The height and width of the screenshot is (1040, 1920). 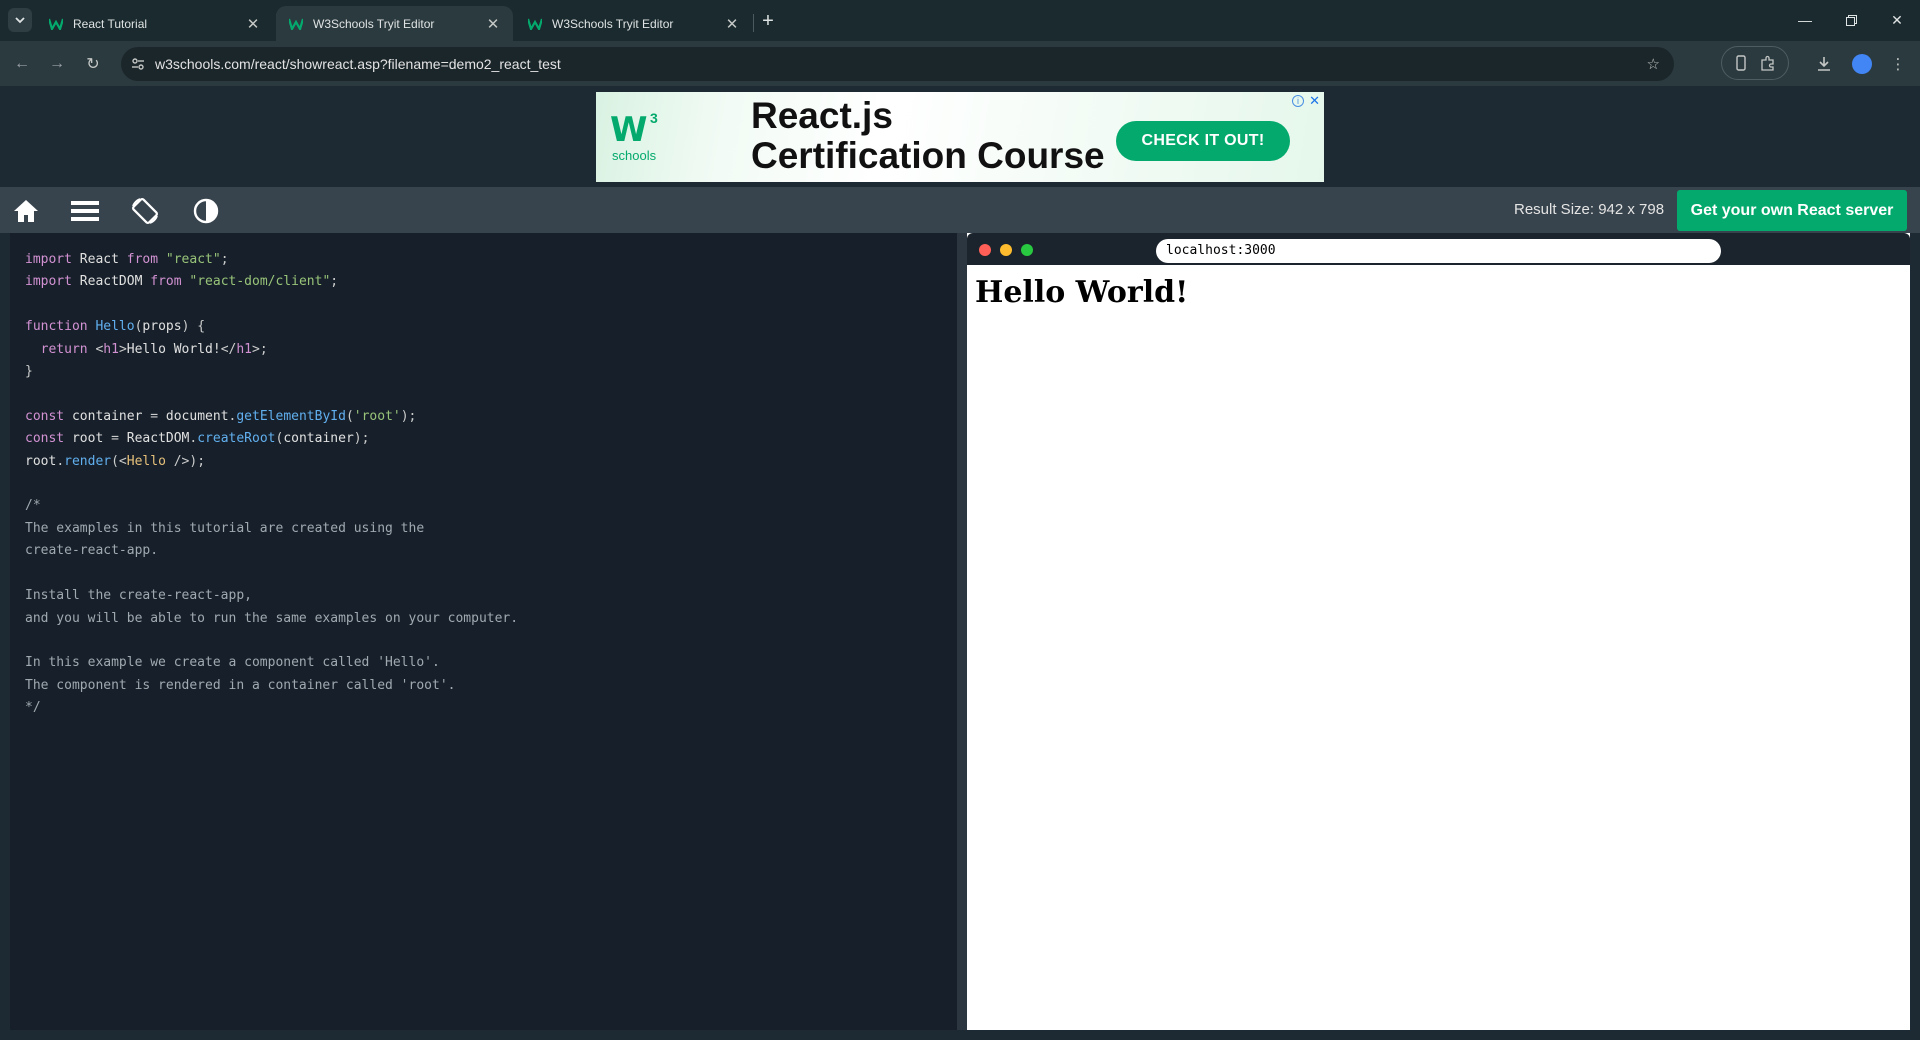 I want to click on tab-title: React Tutorial, so click(x=110, y=23).